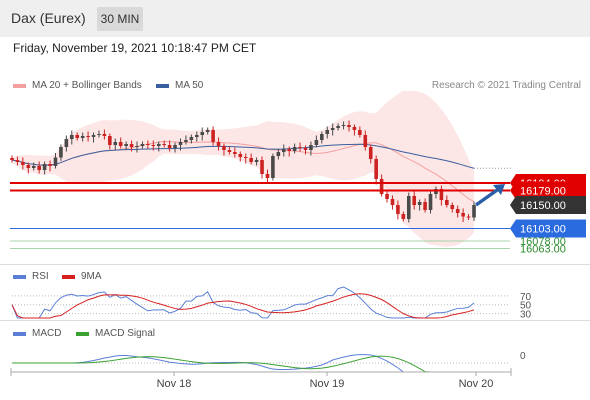  I want to click on level-label: 16179.00, so click(543, 192).